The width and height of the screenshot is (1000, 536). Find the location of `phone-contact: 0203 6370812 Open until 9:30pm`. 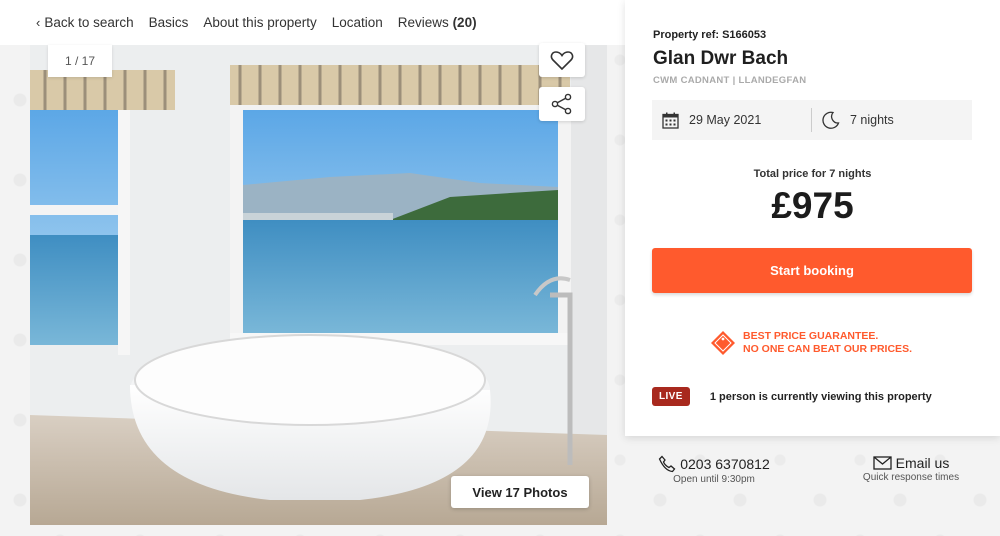

phone-contact: 0203 6370812 Open until 9:30pm is located at coordinates (714, 470).